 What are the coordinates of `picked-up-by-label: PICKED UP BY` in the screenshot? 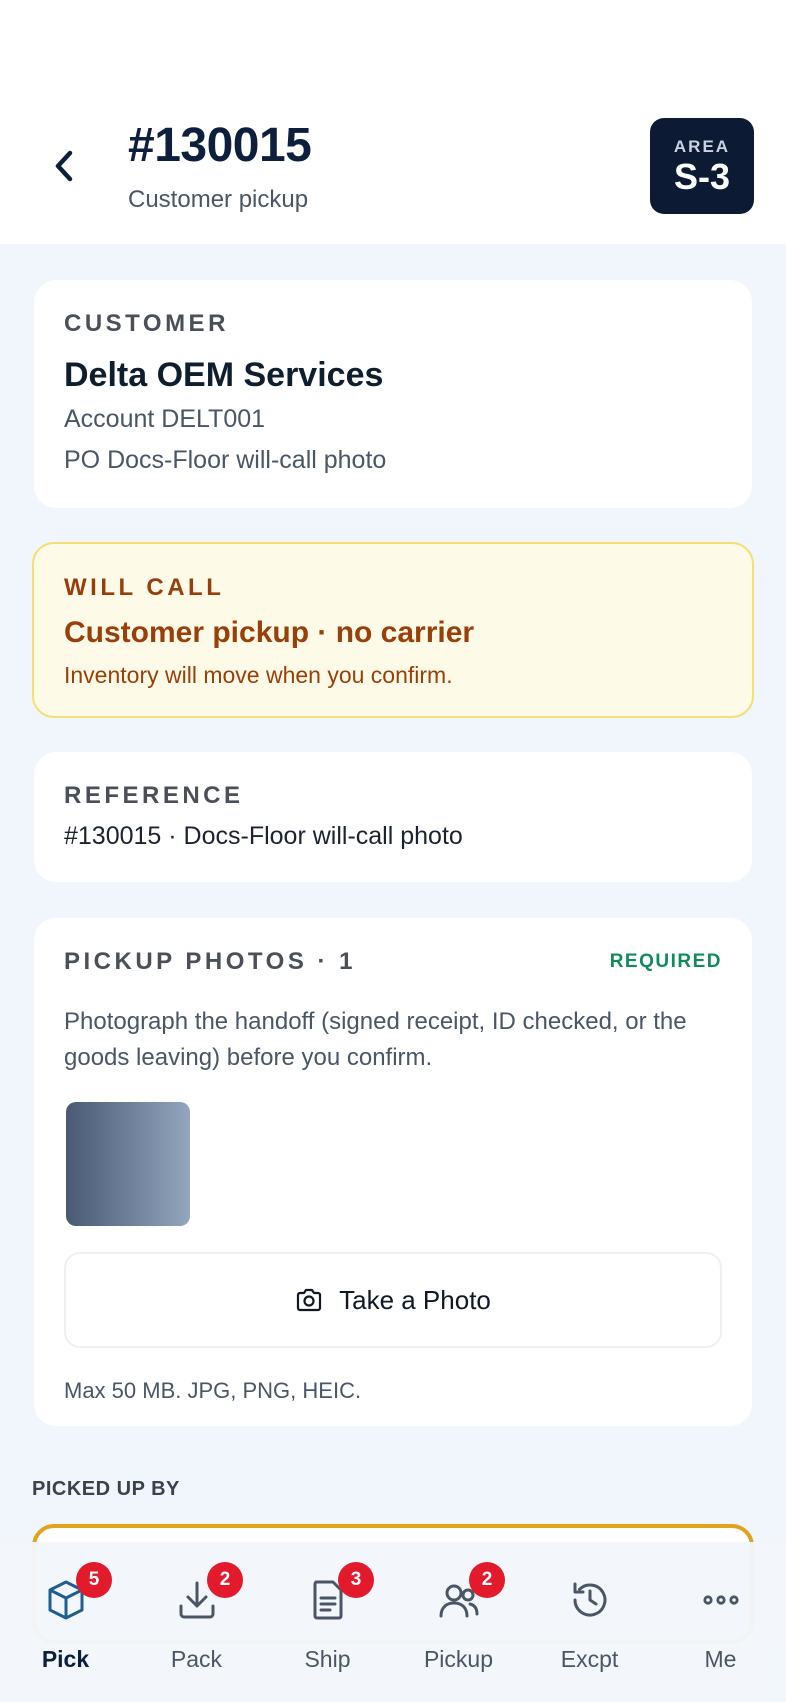 It's located at (106, 1489).